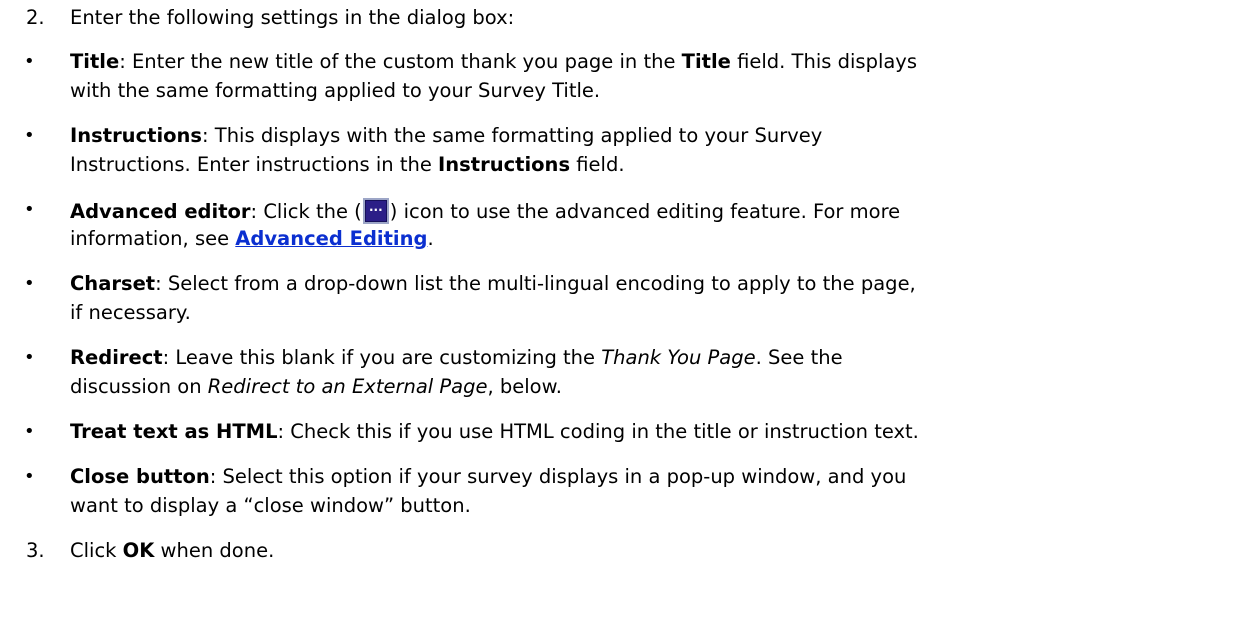  What do you see at coordinates (331, 238) in the screenshot?
I see `advanced-editing-link: Advanced Editing` at bounding box center [331, 238].